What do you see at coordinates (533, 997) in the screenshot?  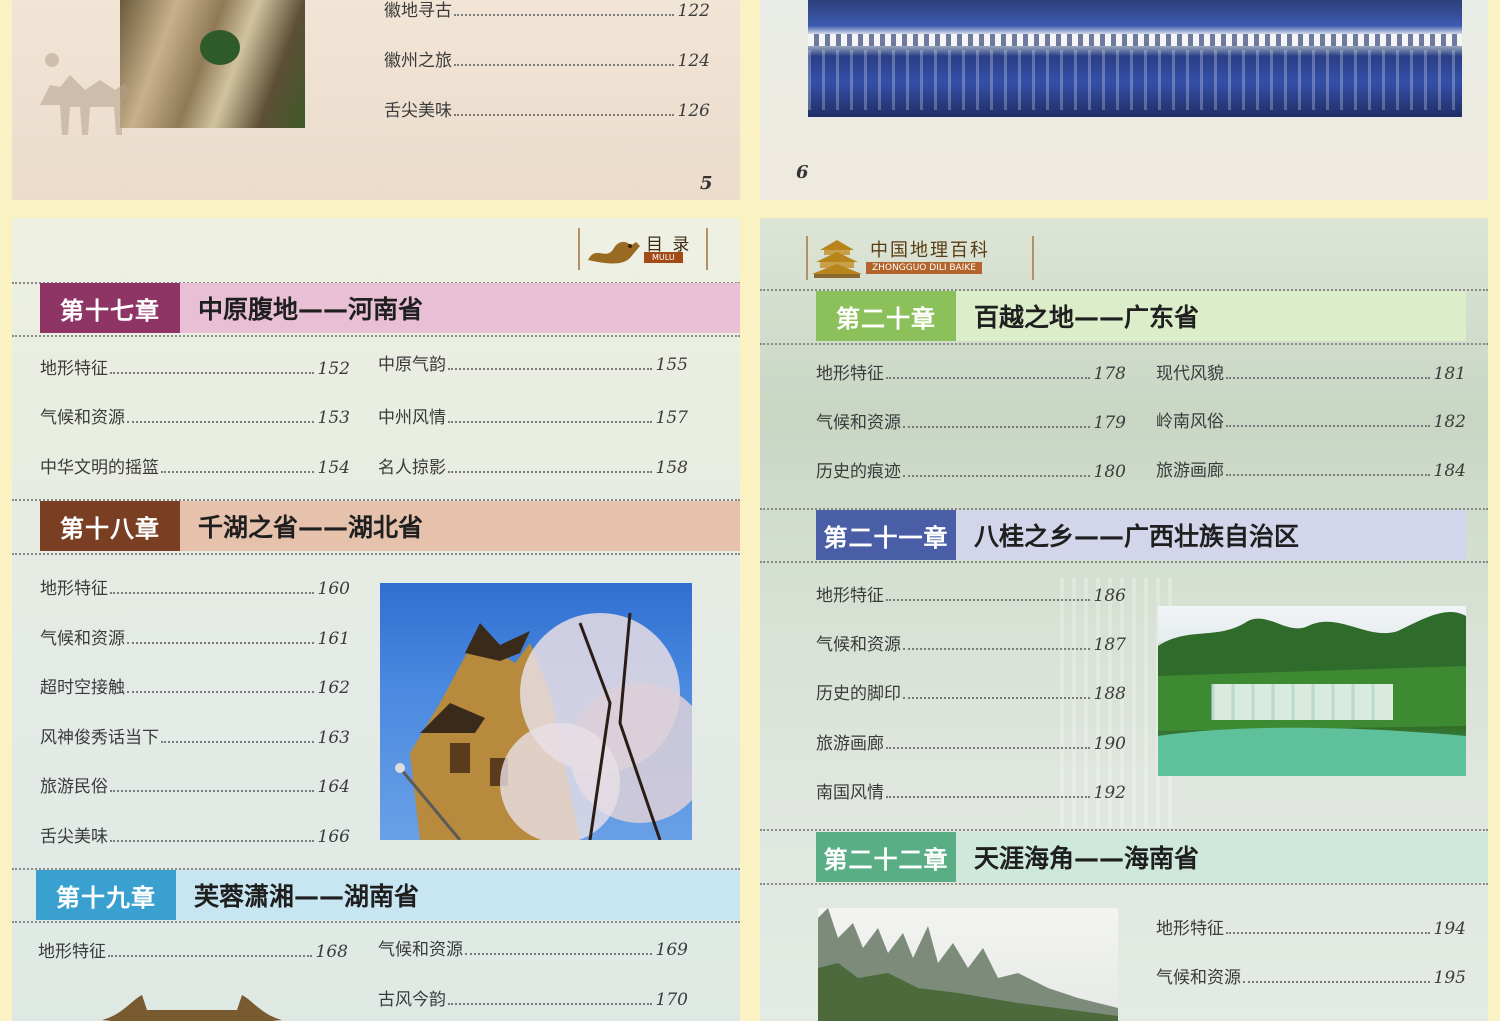 I see `toc-entry: 古风今韵 170` at bounding box center [533, 997].